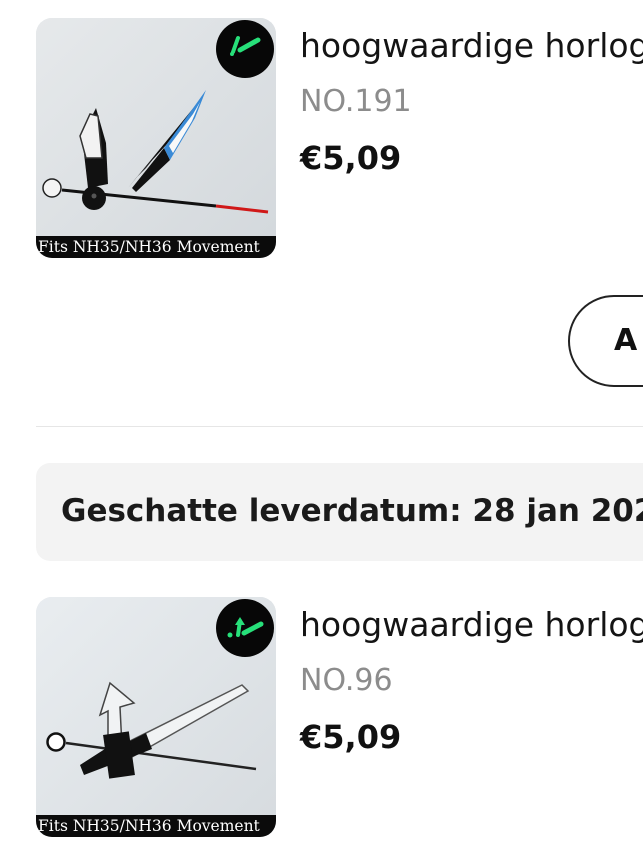  What do you see at coordinates (356, 101) in the screenshot?
I see `product-variant: NO.191` at bounding box center [356, 101].